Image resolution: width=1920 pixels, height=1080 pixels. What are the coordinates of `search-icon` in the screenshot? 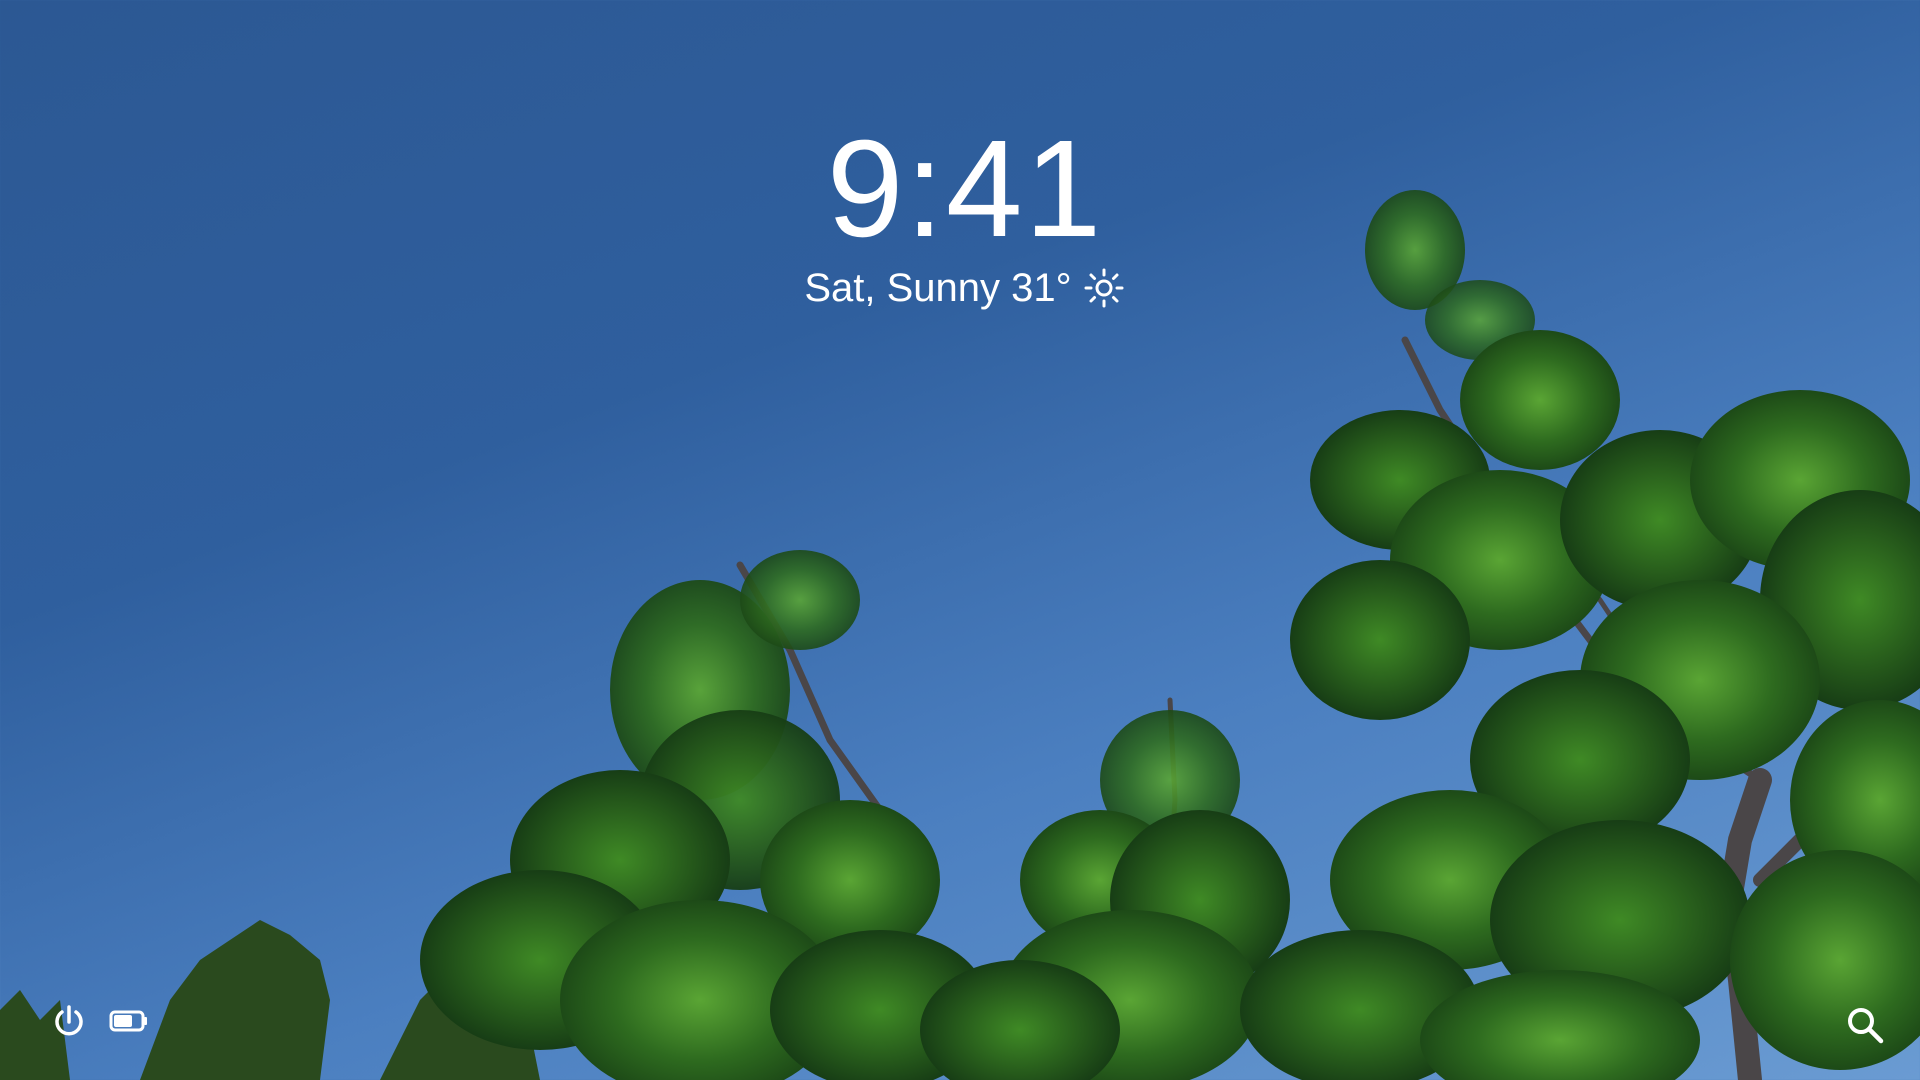 It's located at (1865, 1027).